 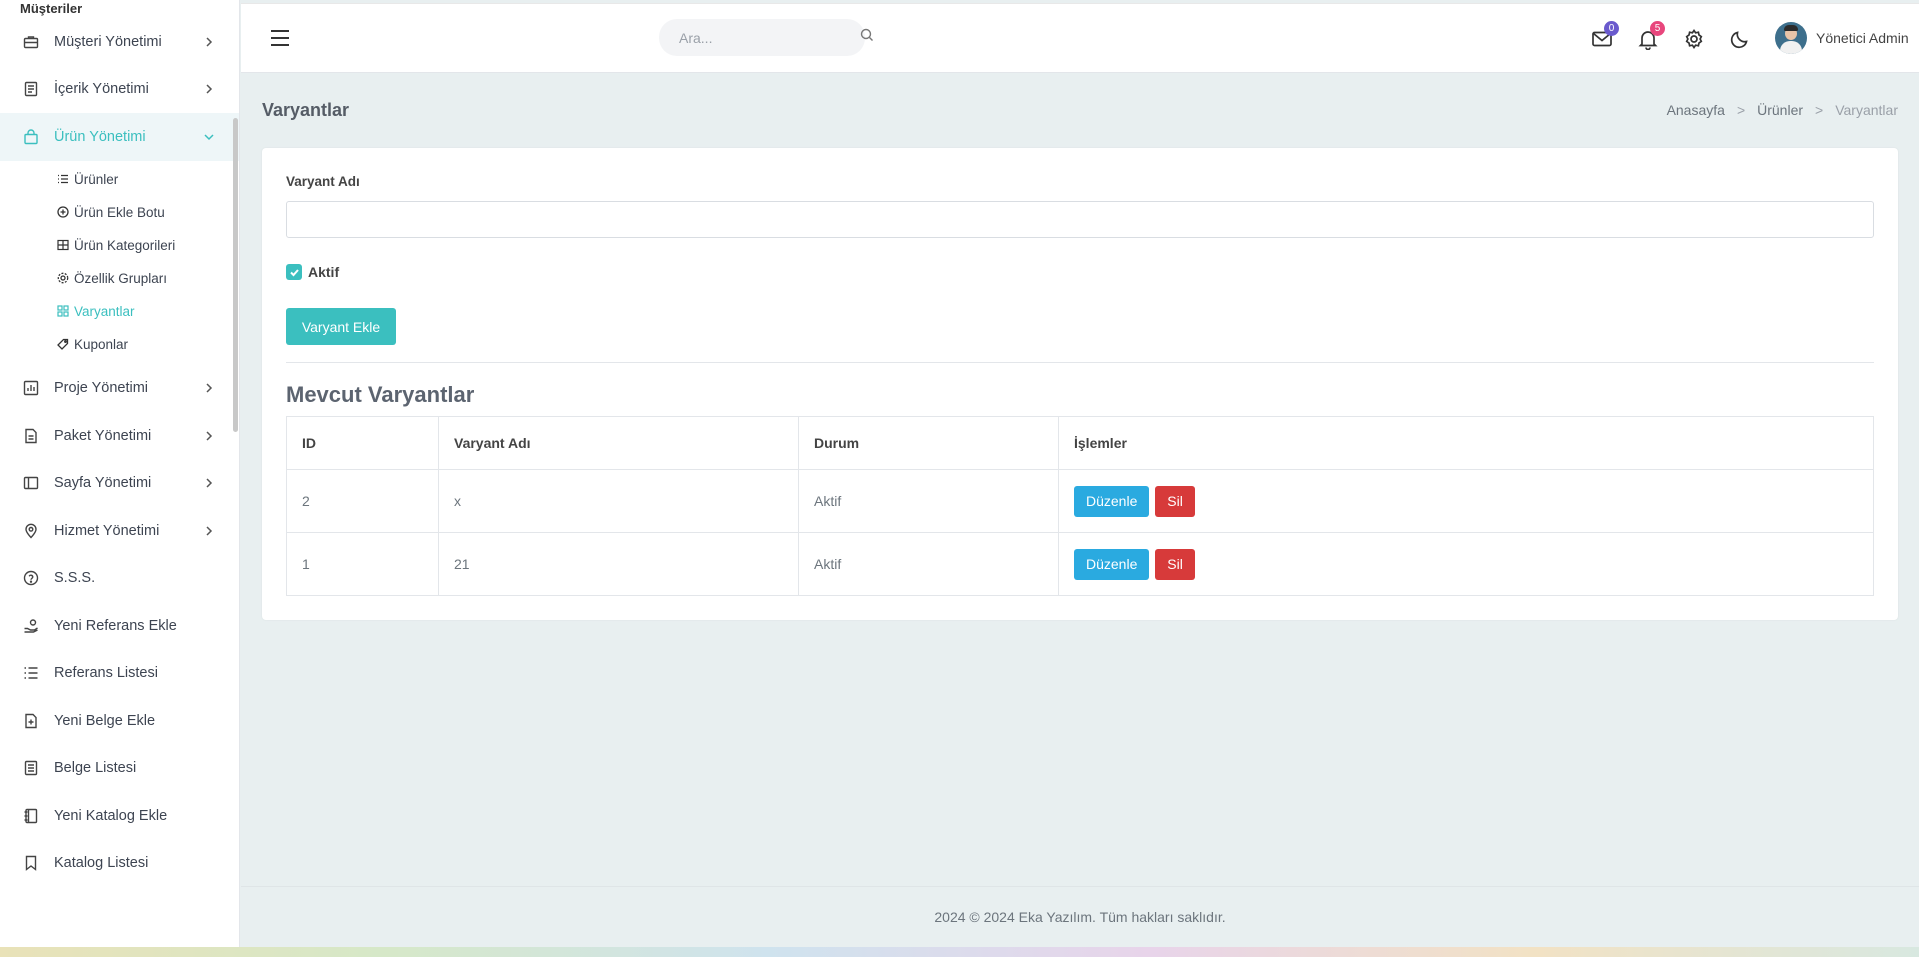 What do you see at coordinates (362, 501) in the screenshot?
I see `cell-id: 2` at bounding box center [362, 501].